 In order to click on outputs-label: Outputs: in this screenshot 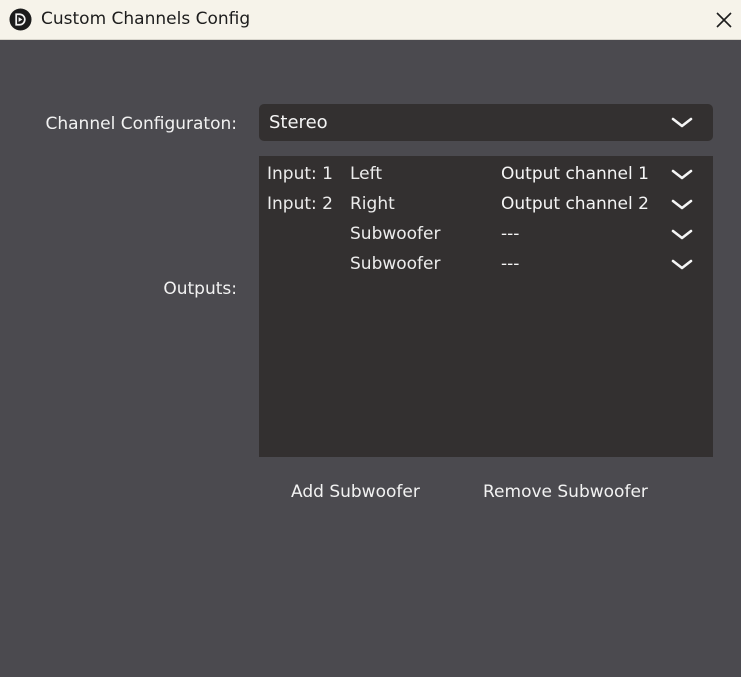, I will do `click(200, 289)`.